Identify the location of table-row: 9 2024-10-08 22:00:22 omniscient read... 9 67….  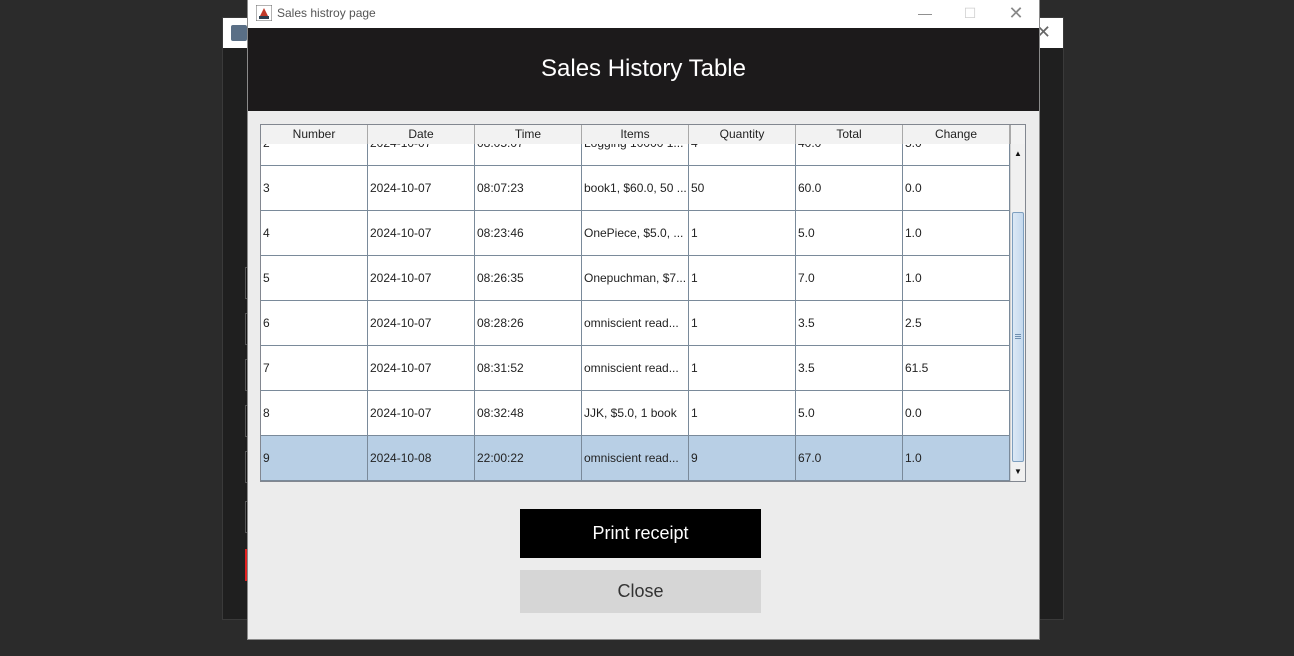
(635, 458).